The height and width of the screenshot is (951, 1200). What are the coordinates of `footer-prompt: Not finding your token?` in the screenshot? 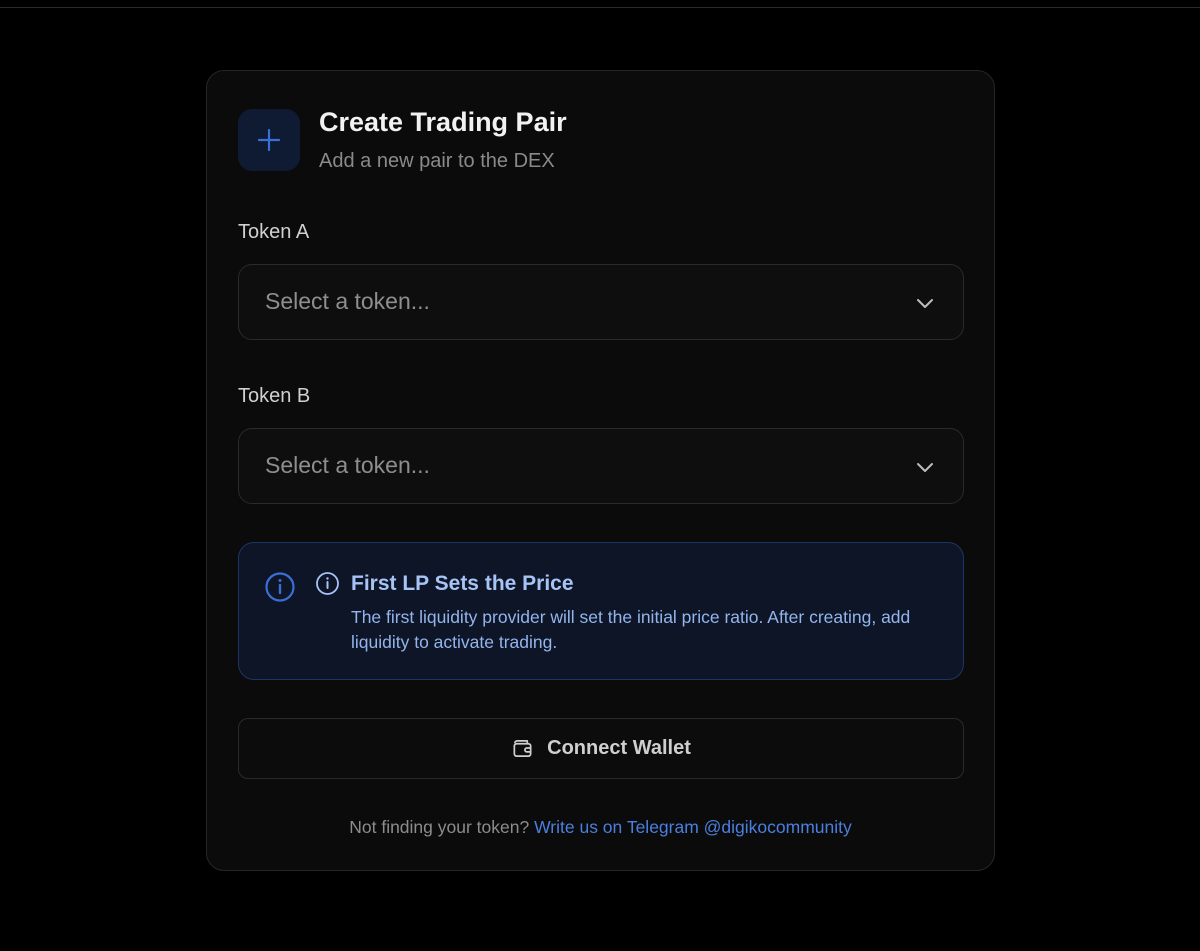 It's located at (439, 827).